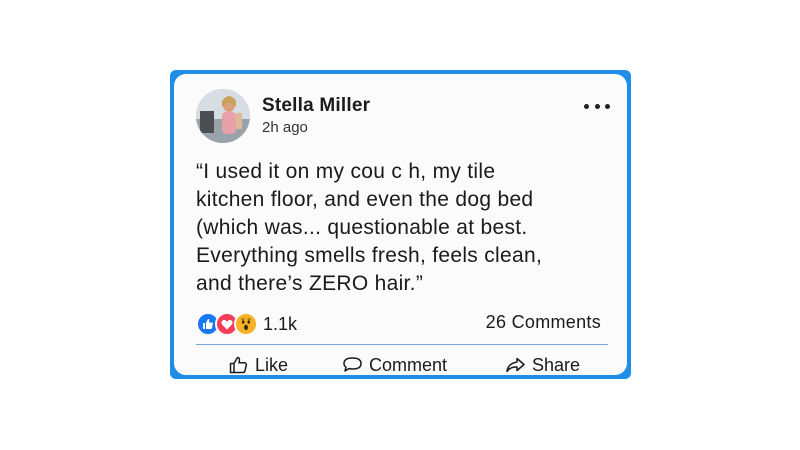 Image resolution: width=800 pixels, height=450 pixels. What do you see at coordinates (365, 199) in the screenshot?
I see `post-text-line: kitchen floor, and even the dog bed` at bounding box center [365, 199].